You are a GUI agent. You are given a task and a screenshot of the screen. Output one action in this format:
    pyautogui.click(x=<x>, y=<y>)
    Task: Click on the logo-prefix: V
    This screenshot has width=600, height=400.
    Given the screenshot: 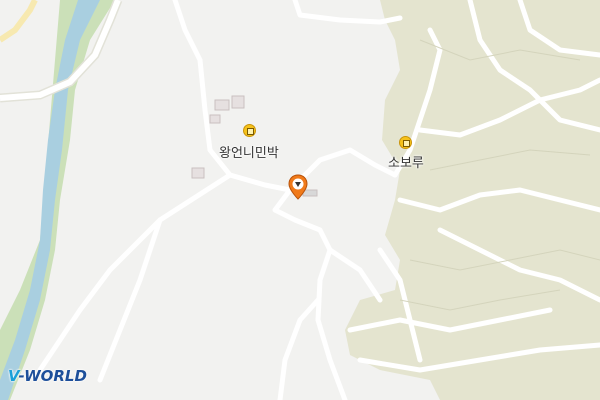 What is the action you would take?
    pyautogui.click(x=13, y=376)
    